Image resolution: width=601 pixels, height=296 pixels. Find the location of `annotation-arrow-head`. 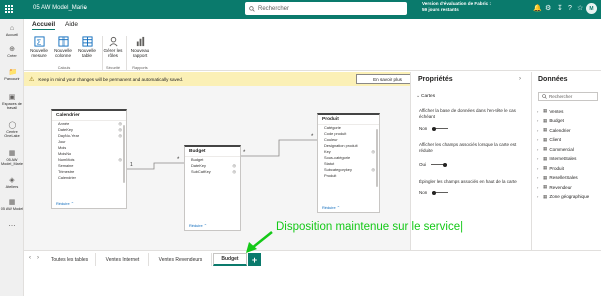

annotation-arrow-head is located at coordinates (251, 247).